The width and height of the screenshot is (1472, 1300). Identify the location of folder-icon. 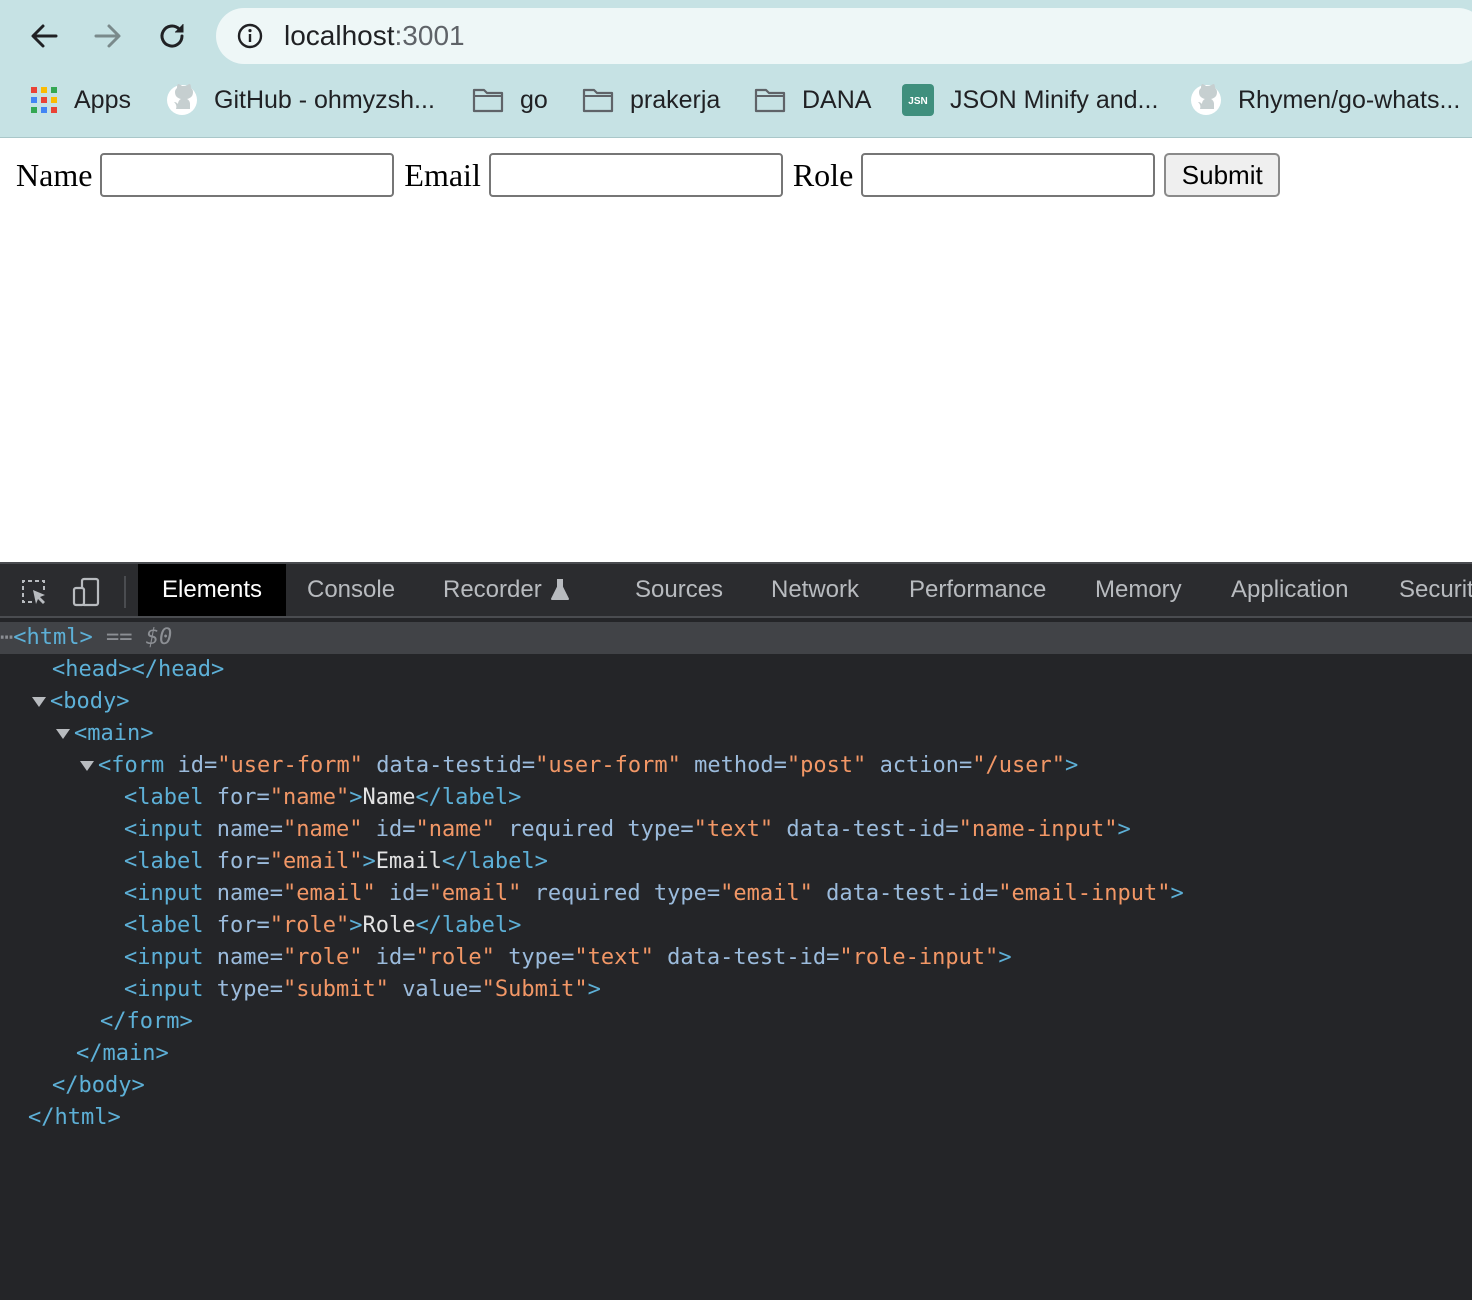
(770, 100).